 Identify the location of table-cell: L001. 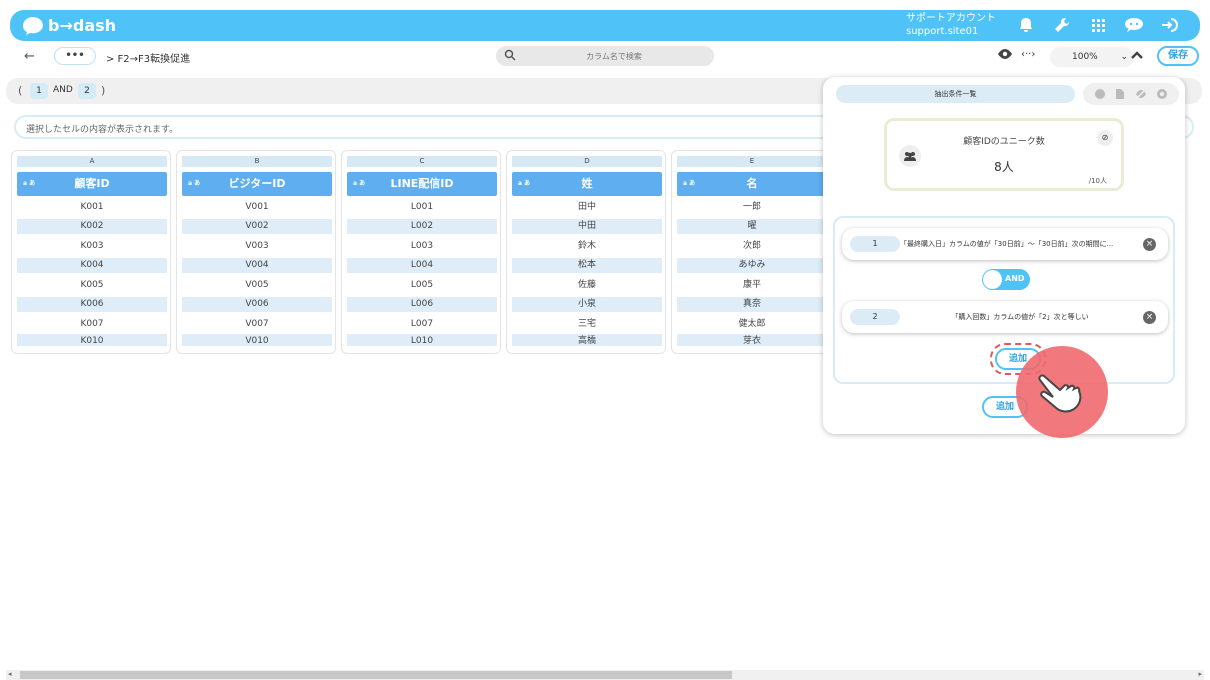
(422, 207).